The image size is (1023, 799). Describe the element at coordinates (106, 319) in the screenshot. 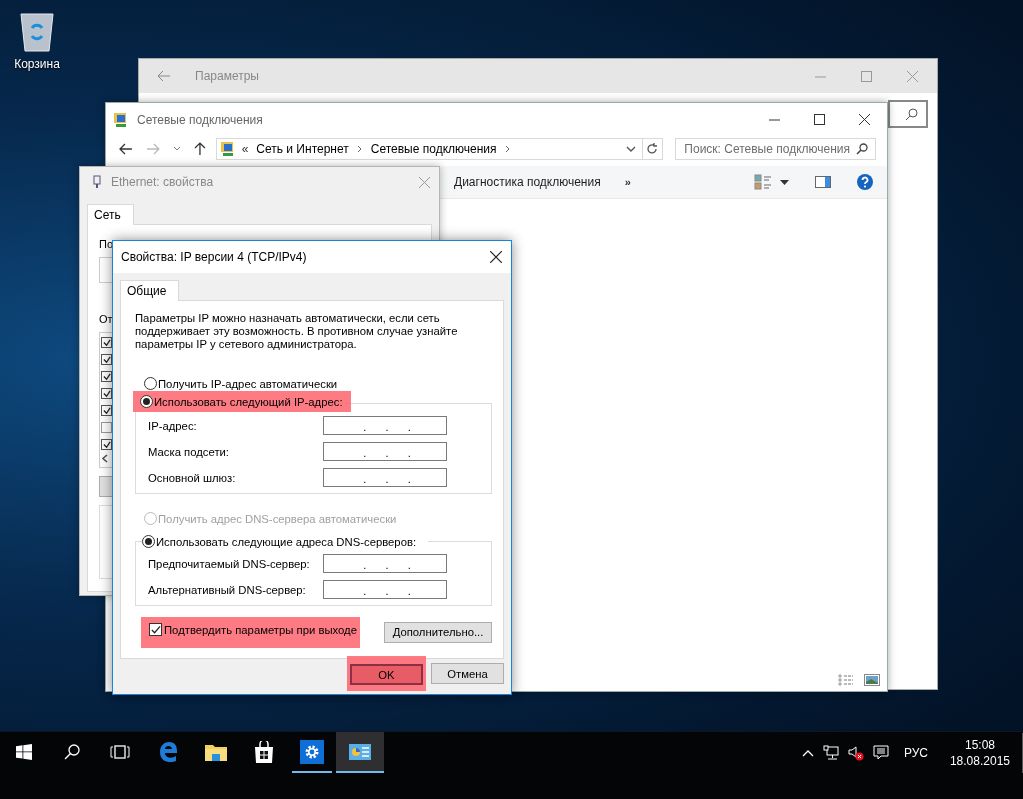

I see `field-label: От` at that location.